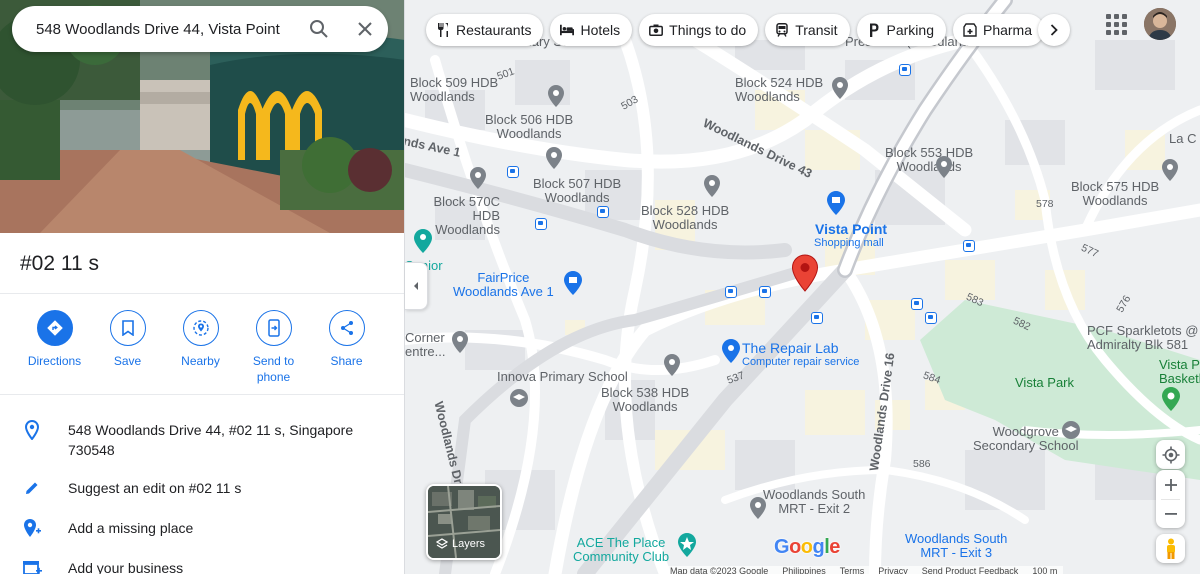 This screenshot has height=574, width=1200. What do you see at coordinates (645, 400) in the screenshot?
I see `map-label-block-538: Block 538 HDB Woodlands` at bounding box center [645, 400].